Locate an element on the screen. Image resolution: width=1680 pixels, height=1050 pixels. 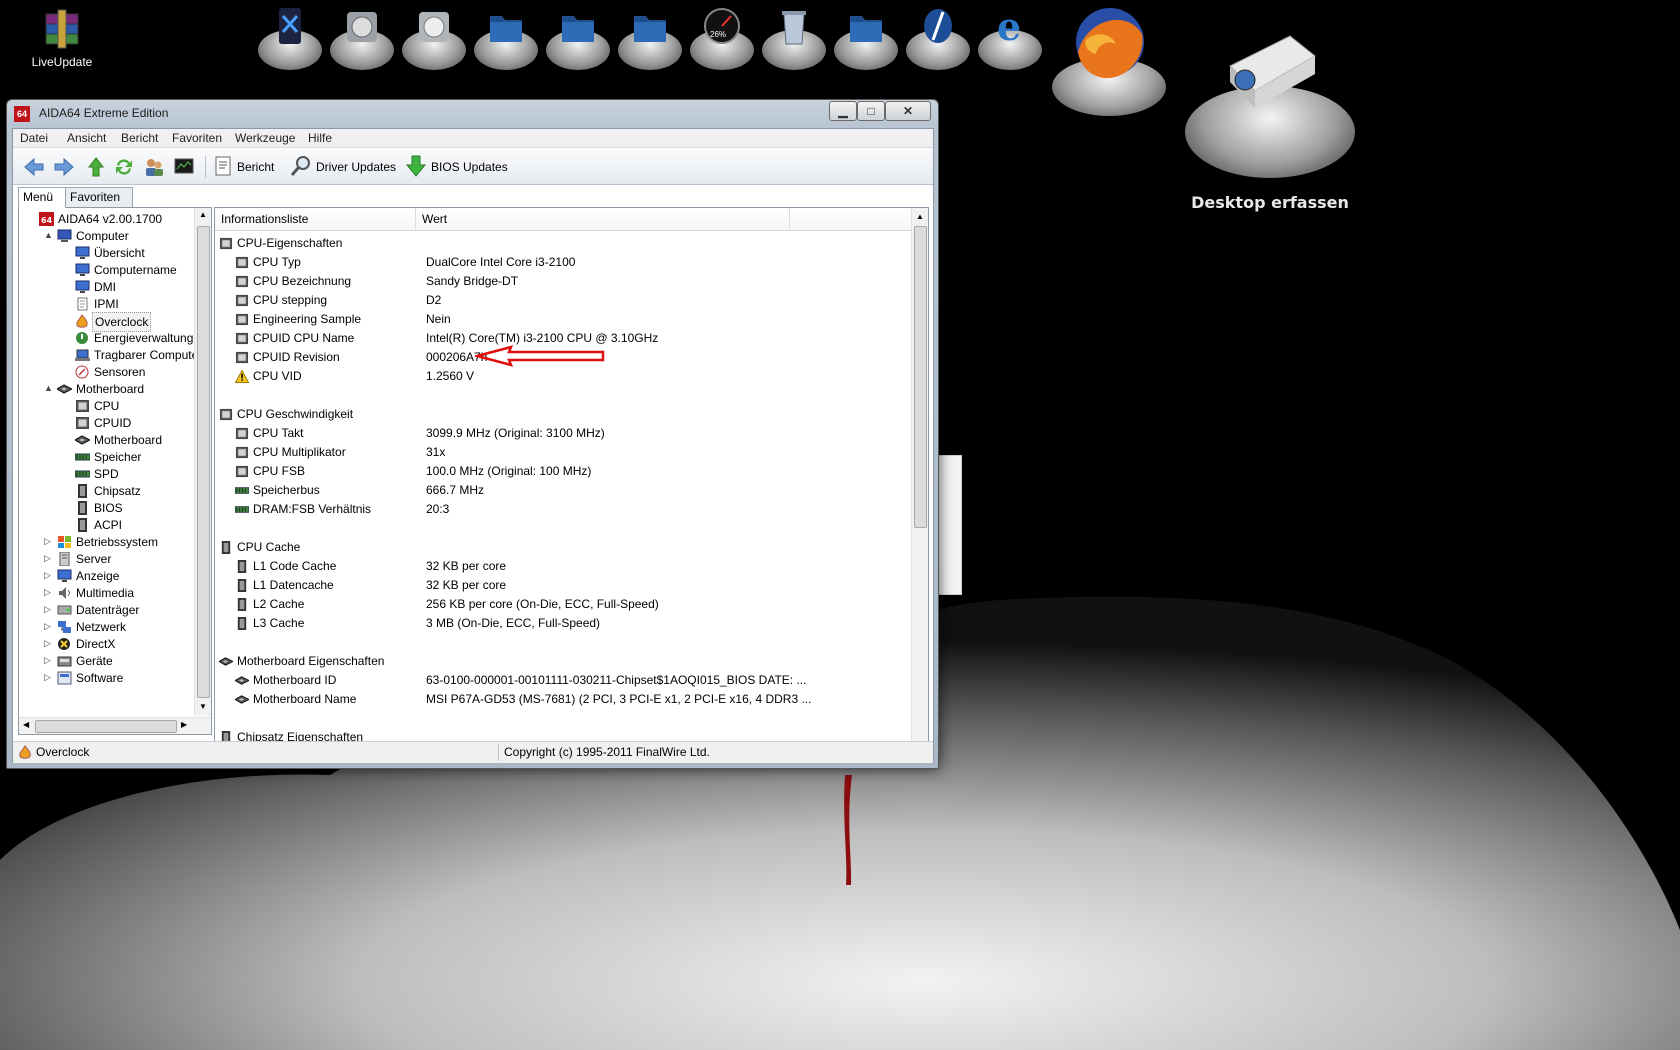
gauge-dock-icon: 26% is located at coordinates (721, 39).